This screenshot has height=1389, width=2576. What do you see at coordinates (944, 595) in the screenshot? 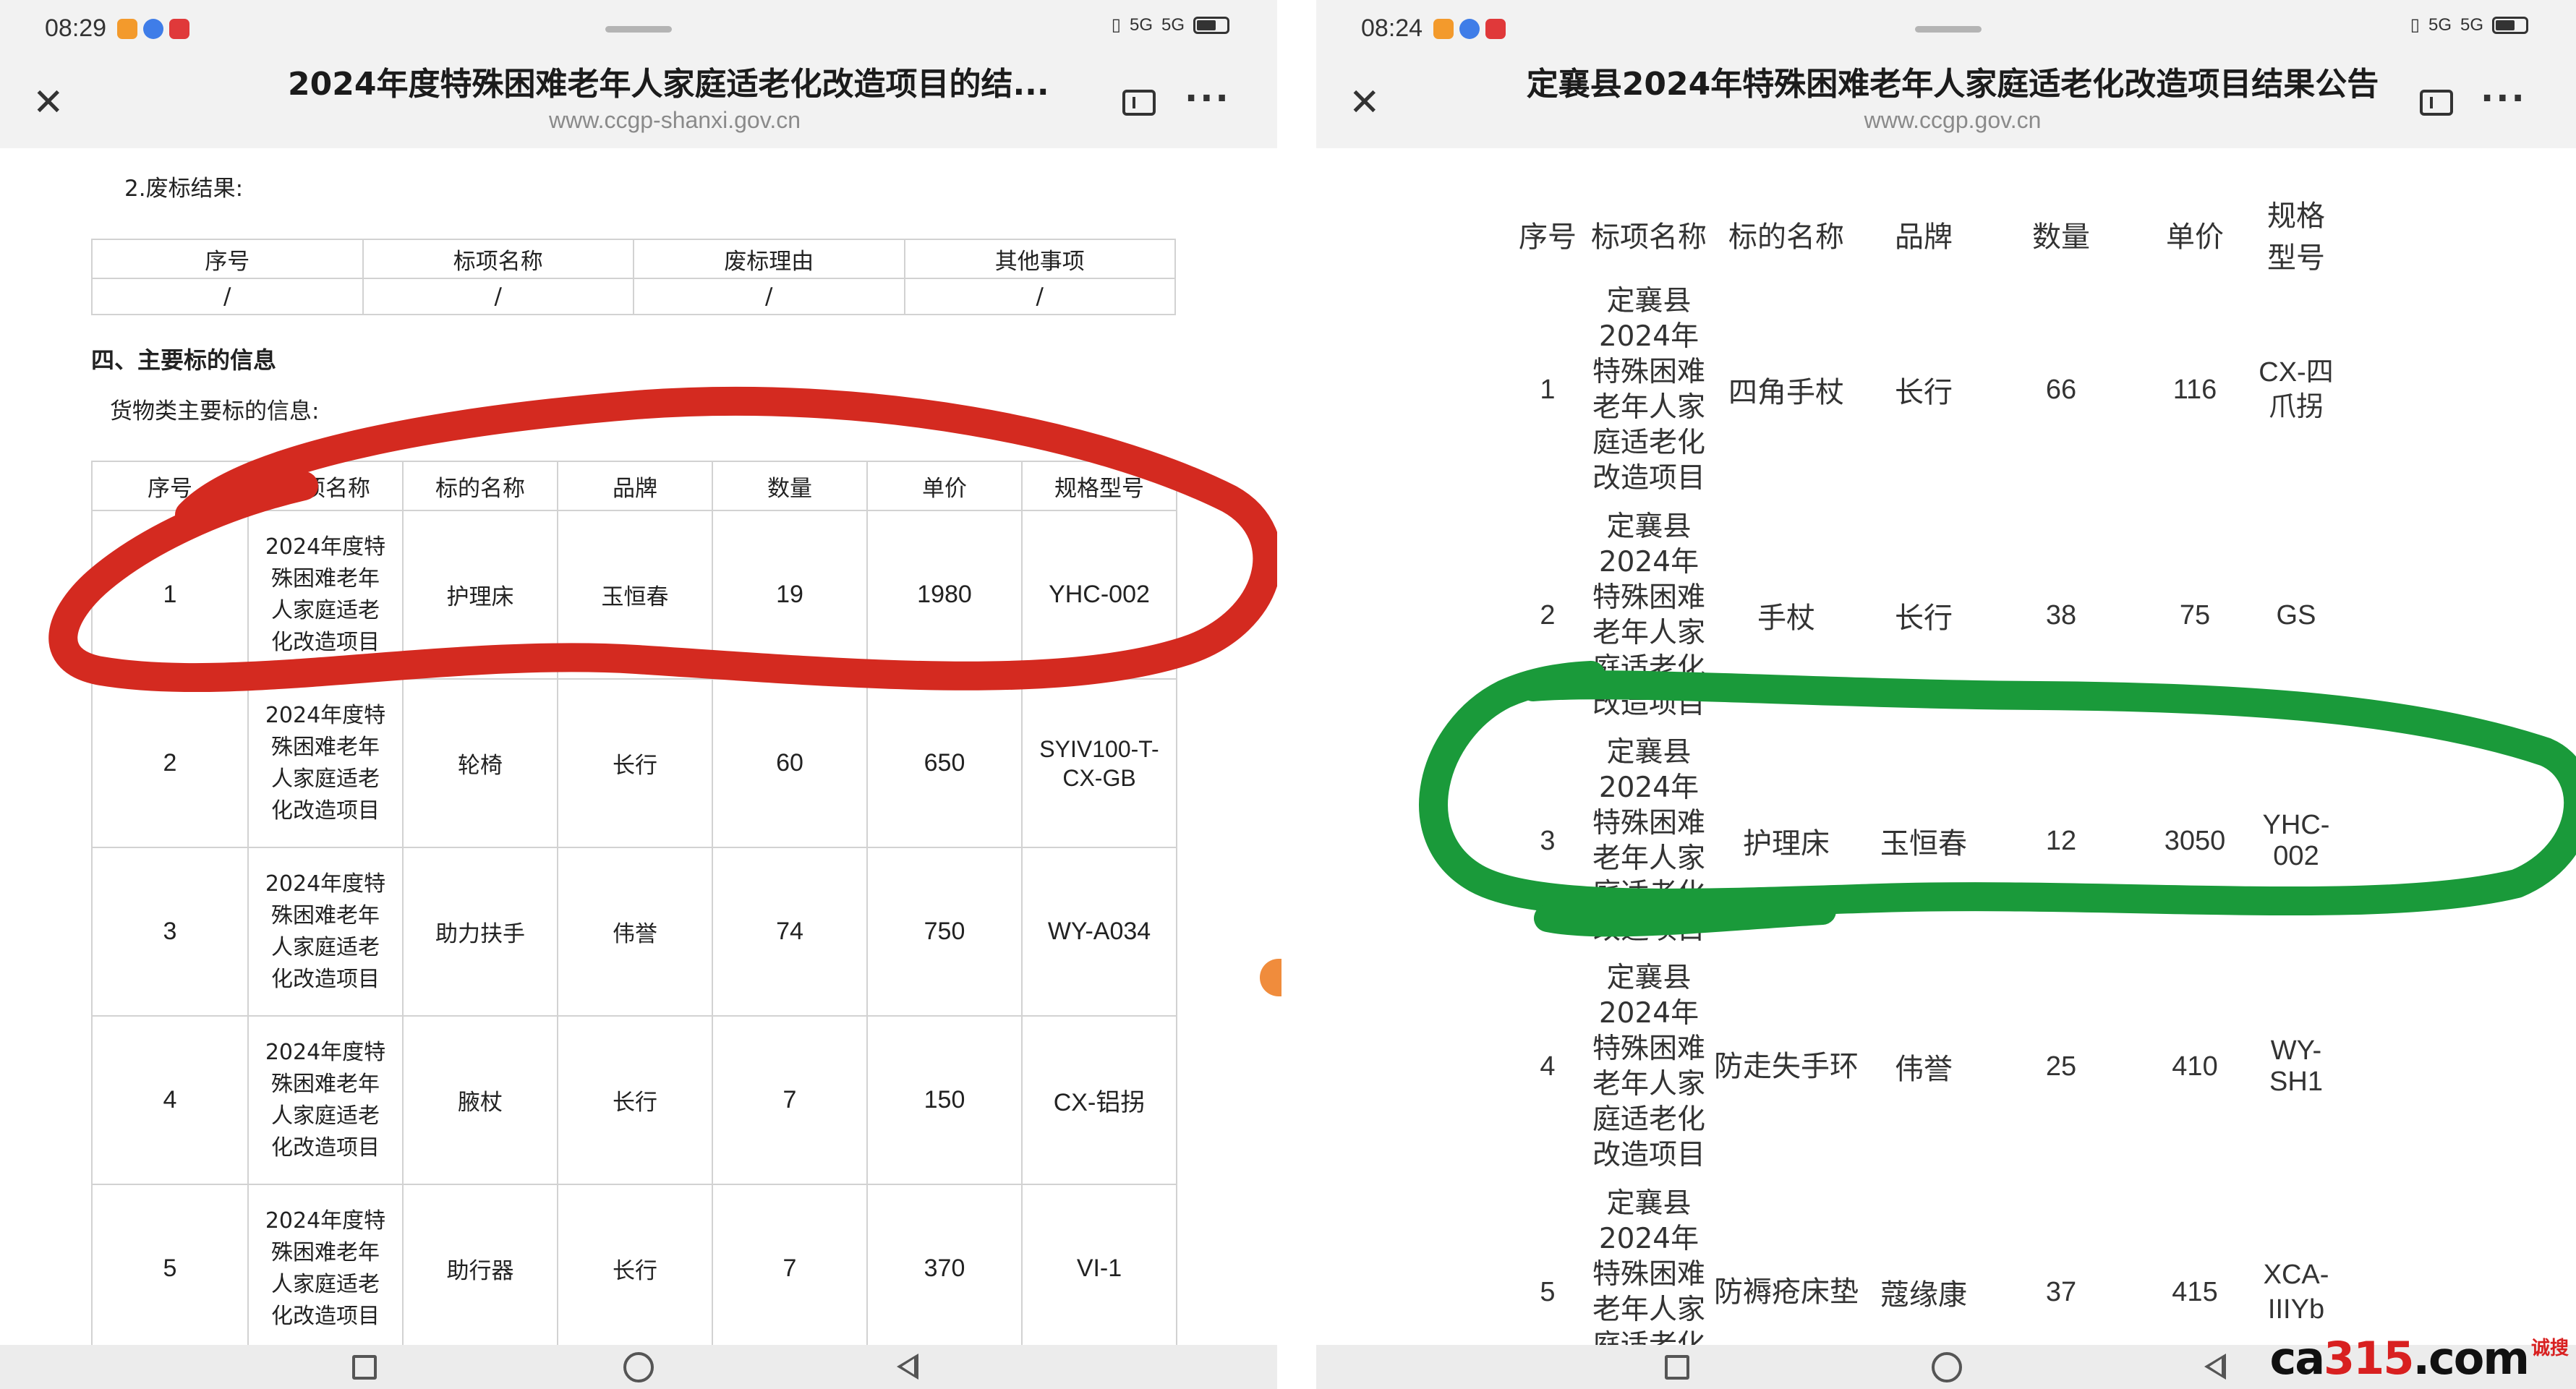
I see `unit-price: 1980` at bounding box center [944, 595].